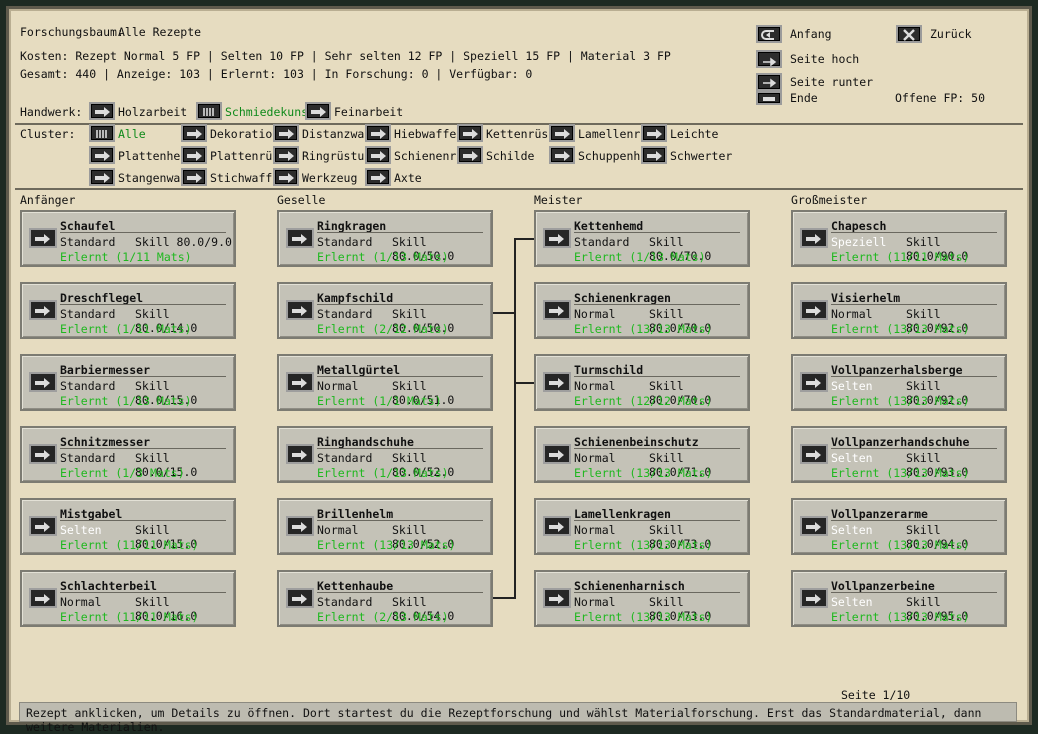 Image resolution: width=1038 pixels, height=734 pixels. What do you see at coordinates (654, 155) in the screenshot?
I see `cluster-13-icon` at bounding box center [654, 155].